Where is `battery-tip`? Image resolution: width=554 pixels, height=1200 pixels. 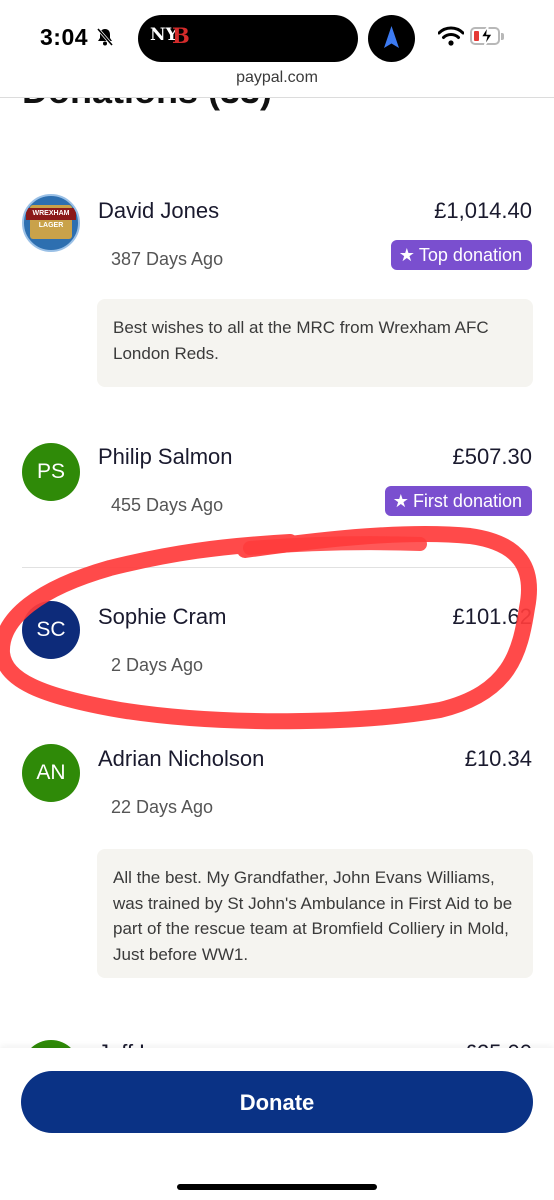 battery-tip is located at coordinates (502, 36).